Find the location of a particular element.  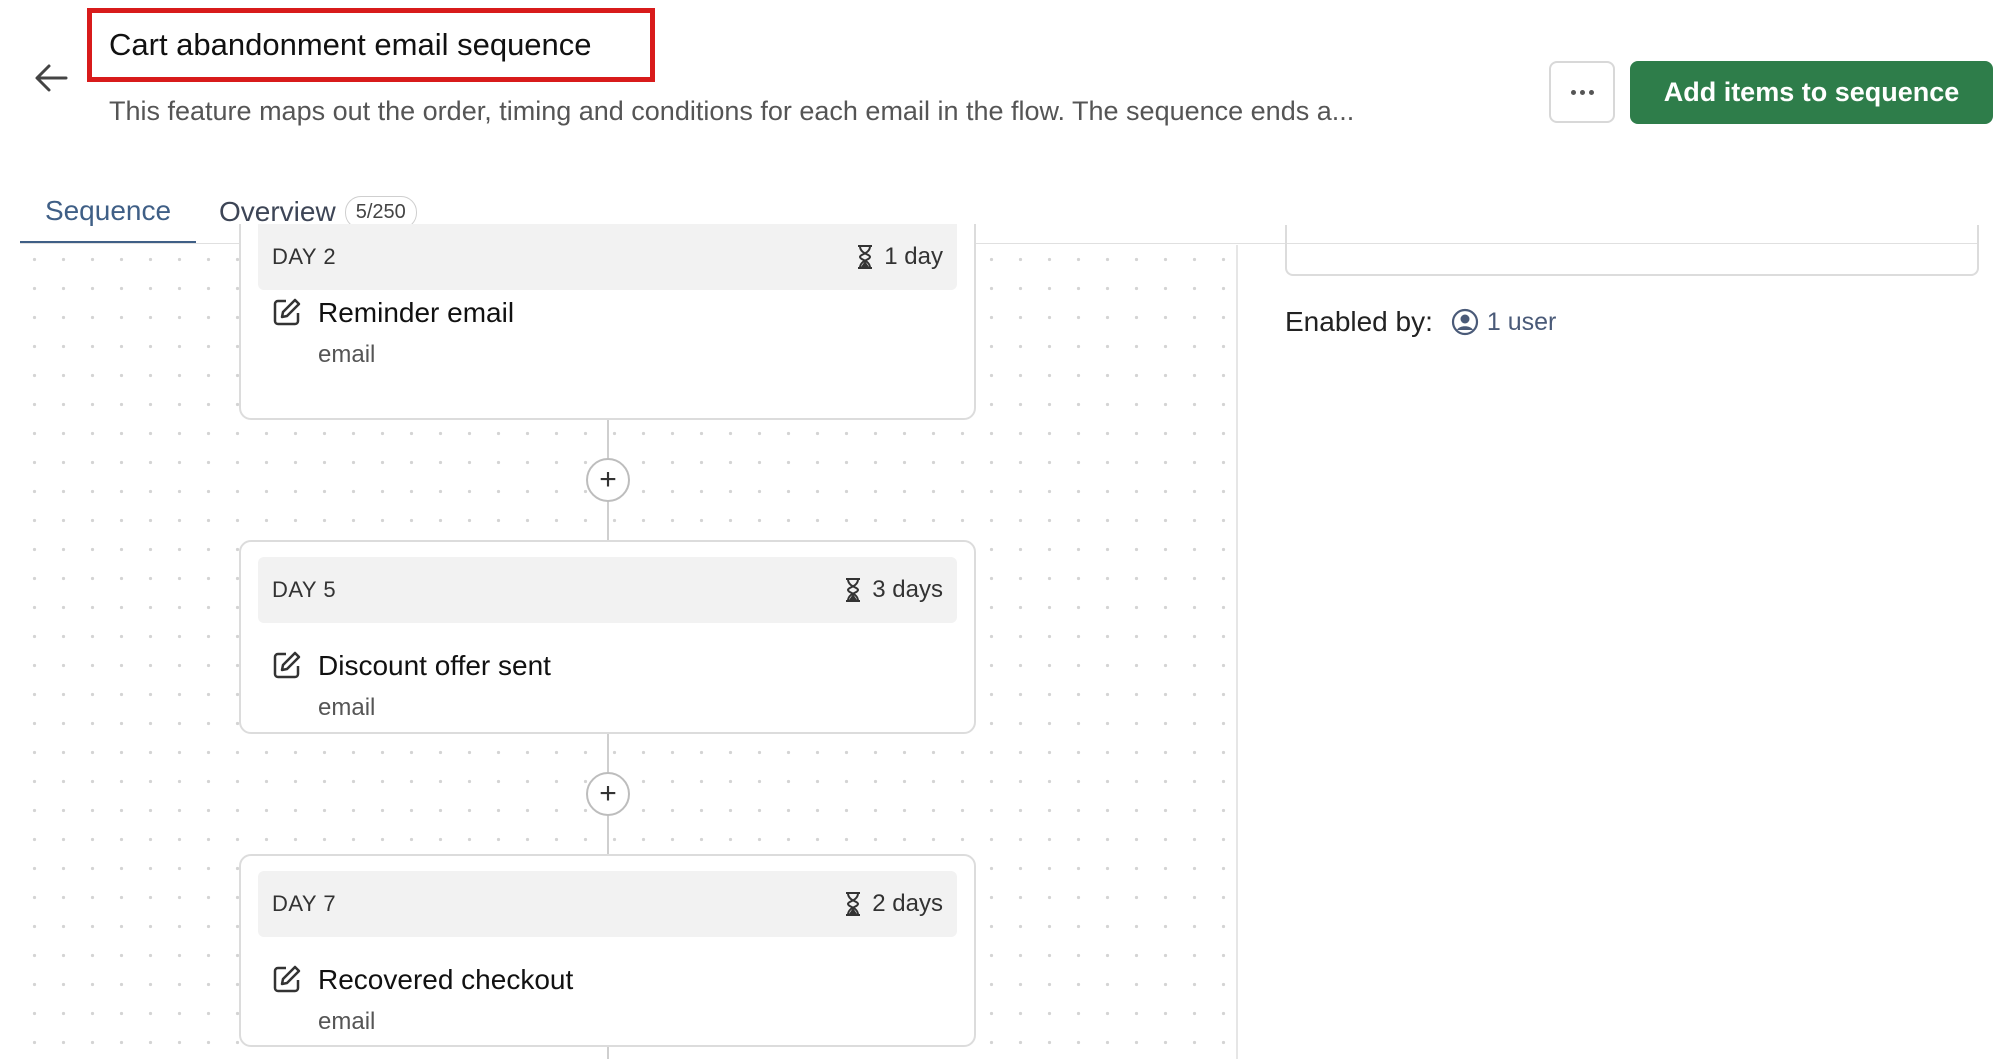

title-highlight: Cart abandonment email sequence is located at coordinates (371, 45).